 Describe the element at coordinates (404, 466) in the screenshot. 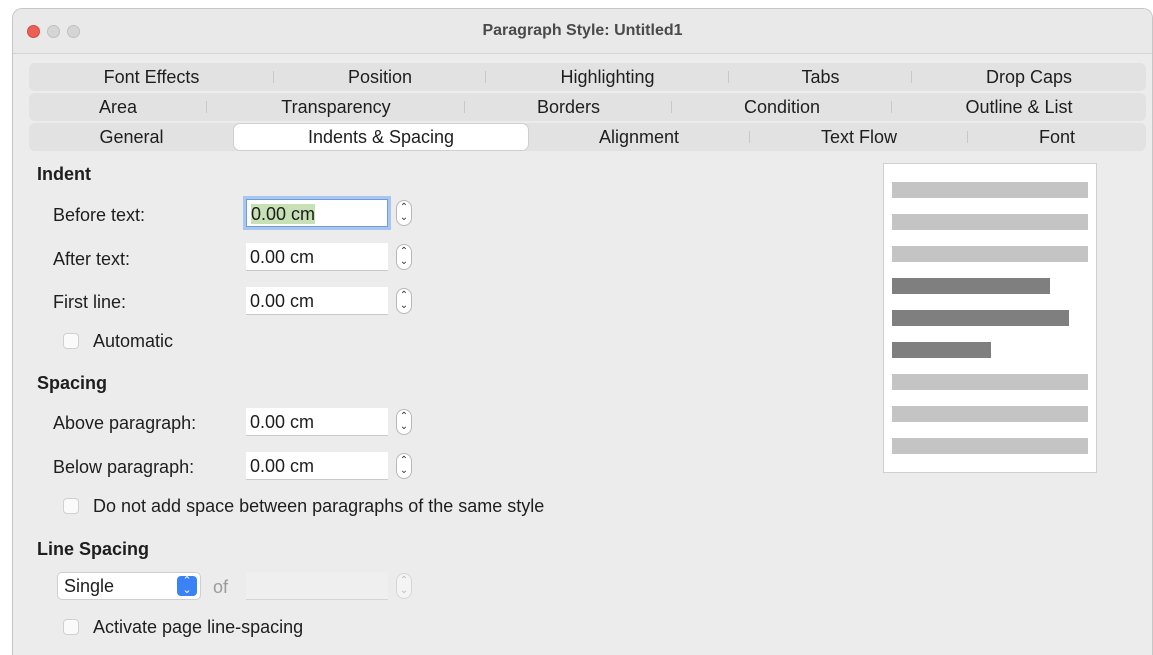

I see `below-paragraph-stepper: ⌃ ⌄` at that location.